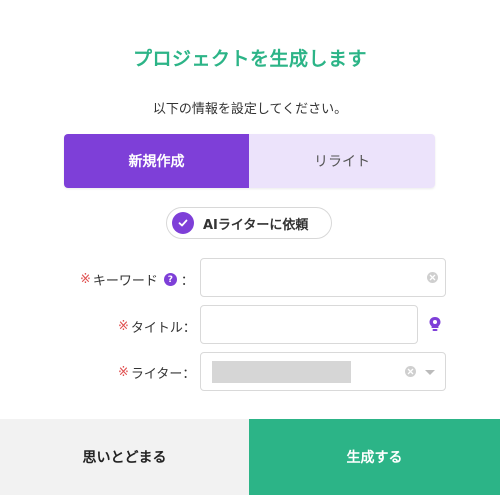 The image size is (500, 495). What do you see at coordinates (170, 279) in the screenshot?
I see `help-icon: ?` at bounding box center [170, 279].